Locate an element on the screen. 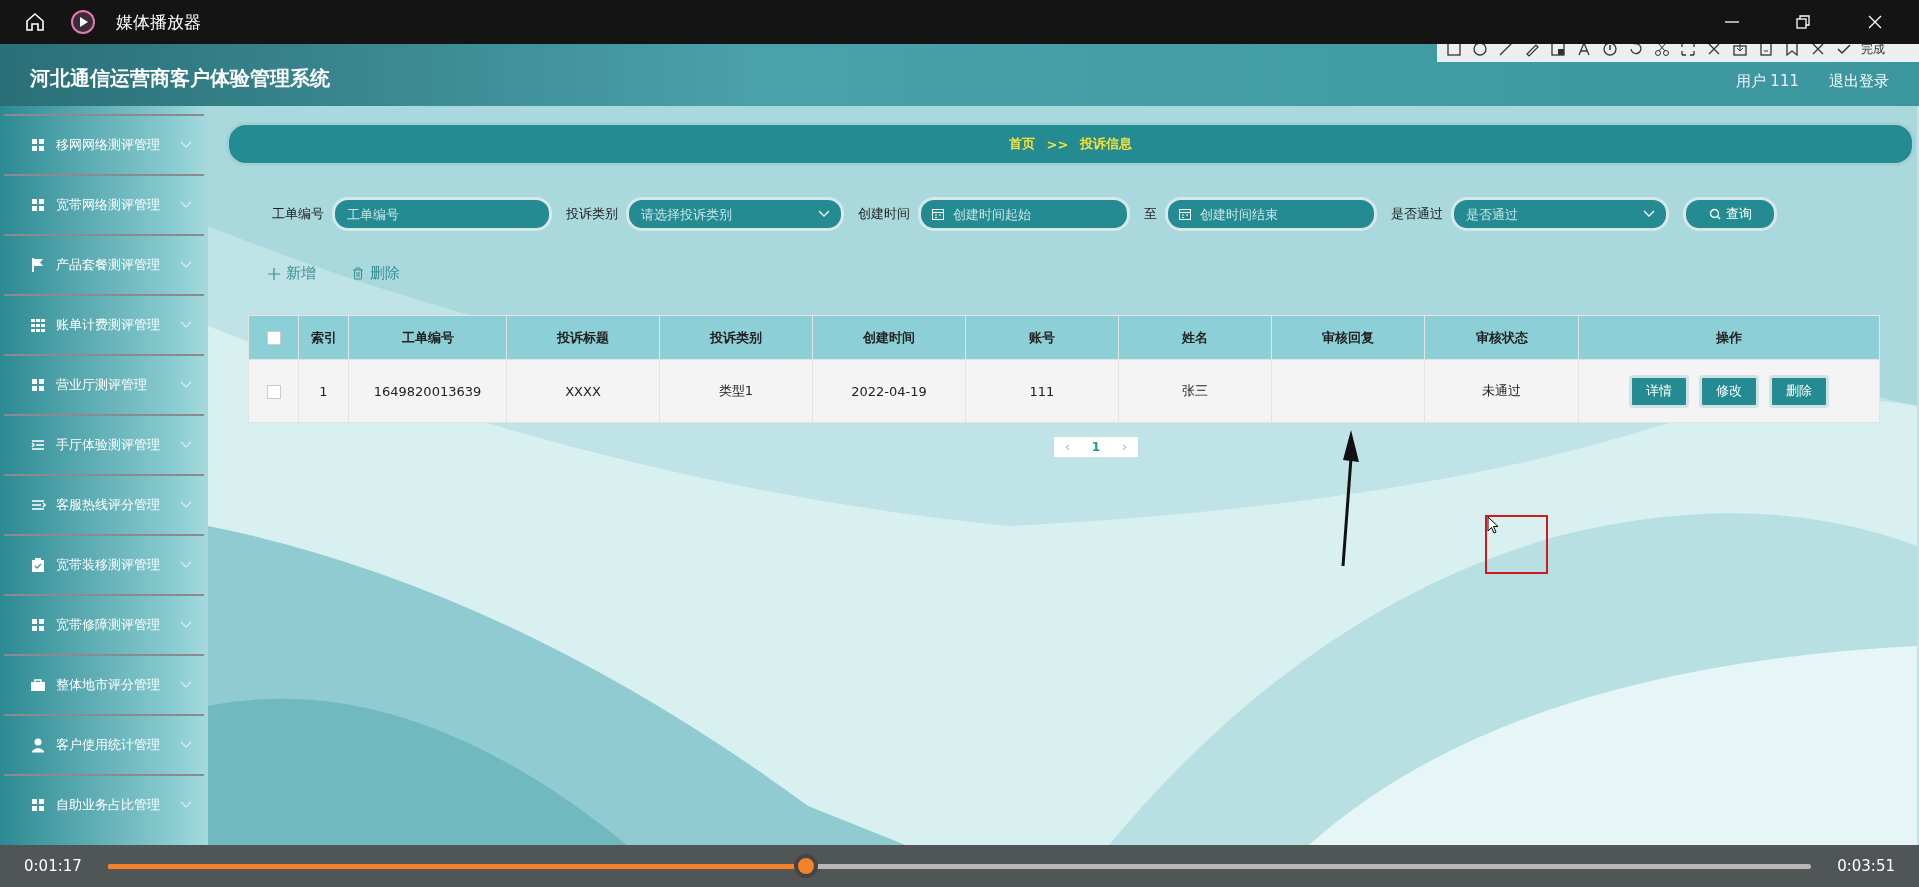 Image resolution: width=1919 pixels, height=887 pixels. plus-icon is located at coordinates (274, 273).